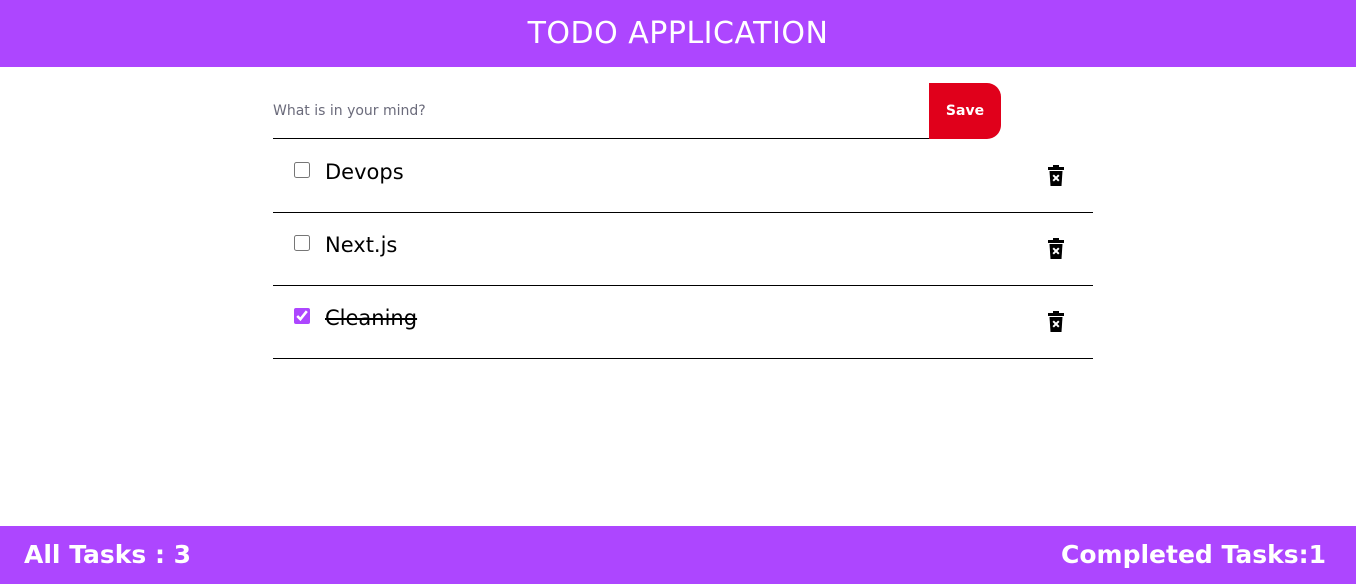 The image size is (1356, 584). I want to click on task-item: Next.js, so click(683, 249).